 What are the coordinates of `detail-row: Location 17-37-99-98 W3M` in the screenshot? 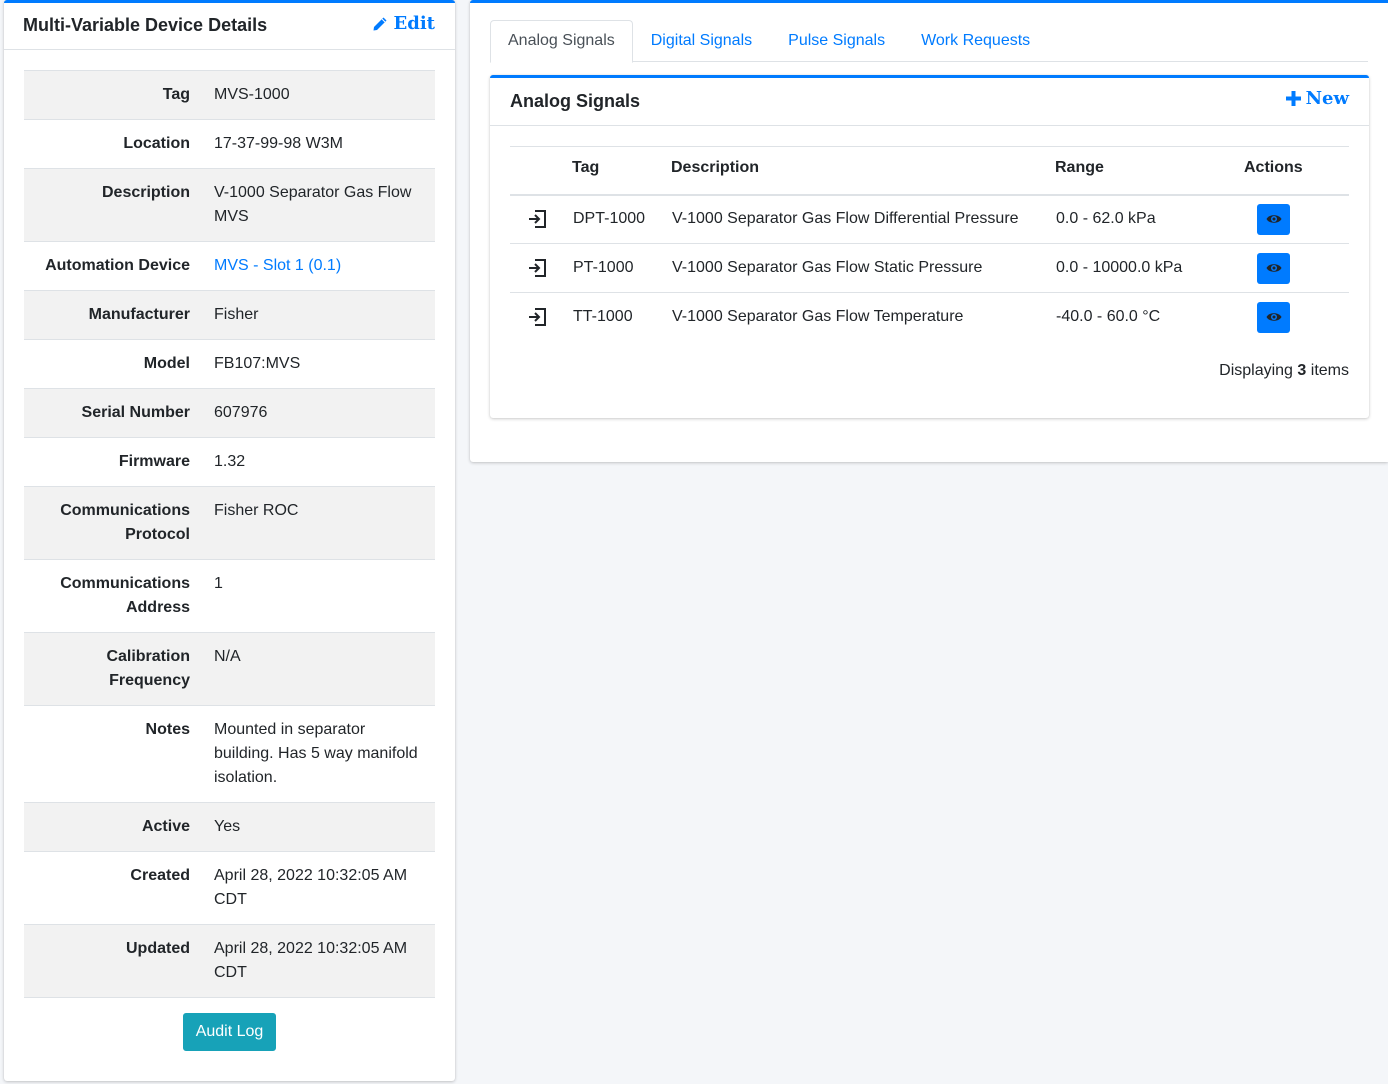 It's located at (229, 144).